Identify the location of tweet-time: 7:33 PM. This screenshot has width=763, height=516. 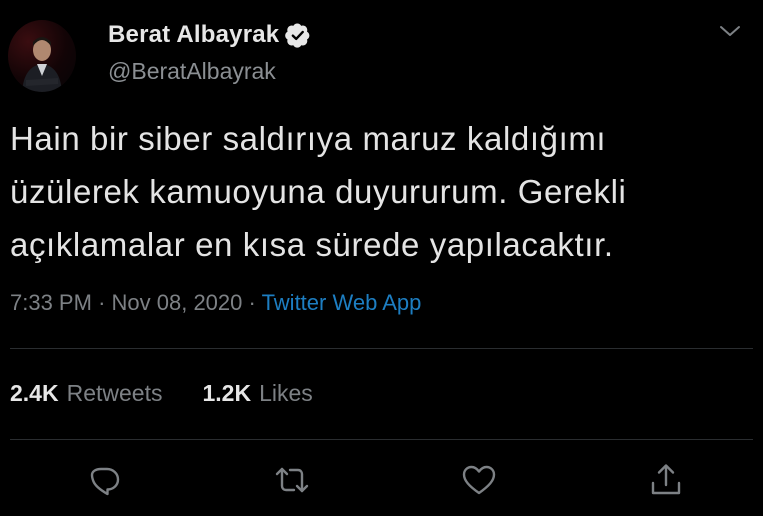
(51, 302).